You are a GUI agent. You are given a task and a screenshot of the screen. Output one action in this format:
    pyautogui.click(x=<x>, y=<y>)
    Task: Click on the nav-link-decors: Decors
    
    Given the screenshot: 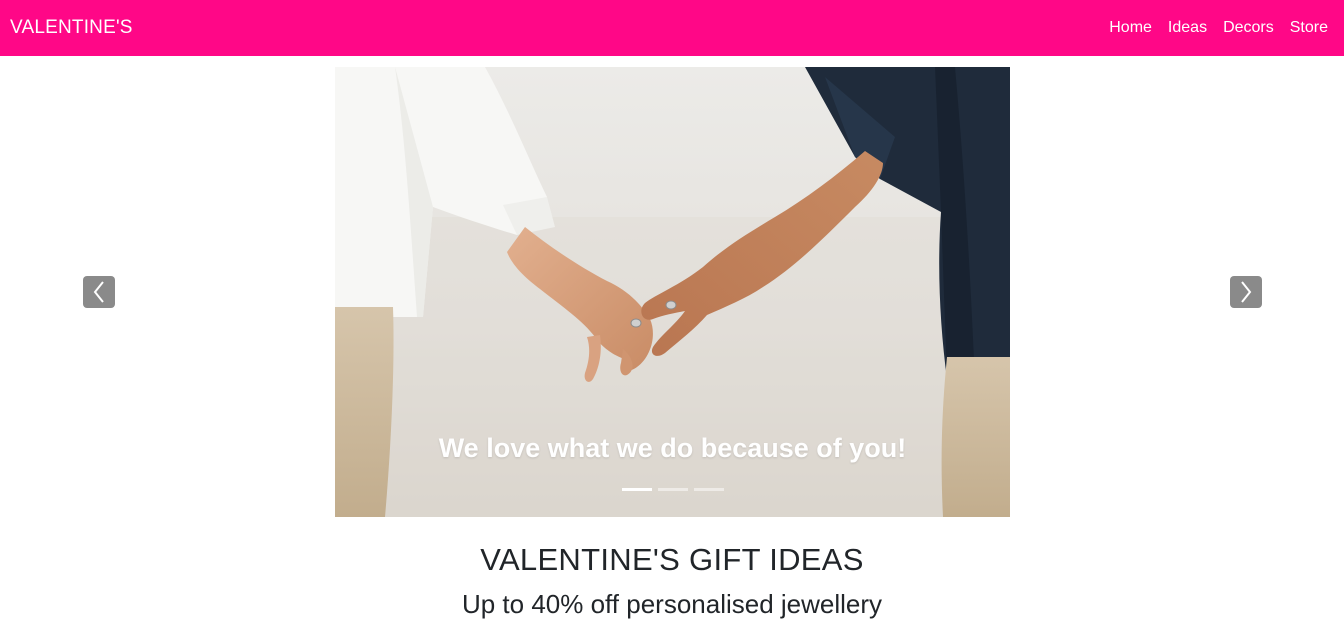 What is the action you would take?
    pyautogui.click(x=1248, y=28)
    